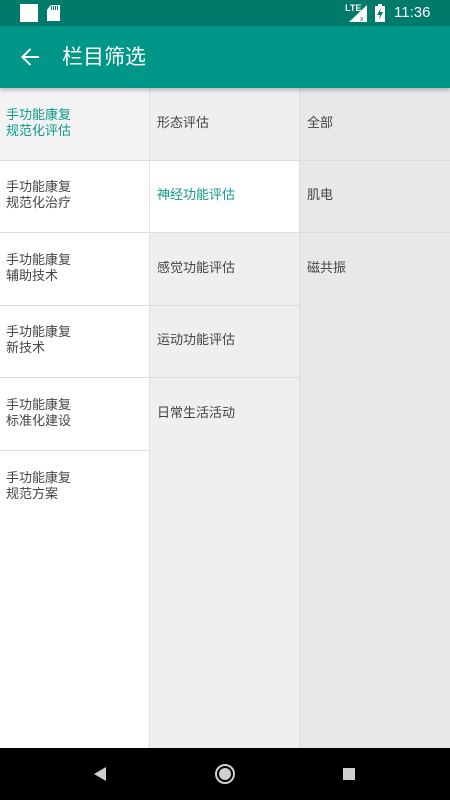  I want to click on filter-item: 肌电, so click(375, 196).